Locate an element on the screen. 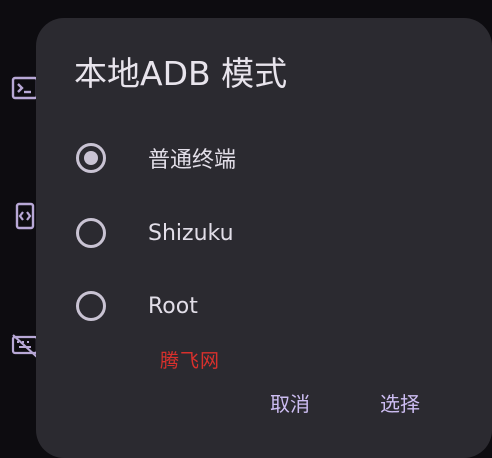 The height and width of the screenshot is (458, 492). option-root: Root is located at coordinates (266, 306).